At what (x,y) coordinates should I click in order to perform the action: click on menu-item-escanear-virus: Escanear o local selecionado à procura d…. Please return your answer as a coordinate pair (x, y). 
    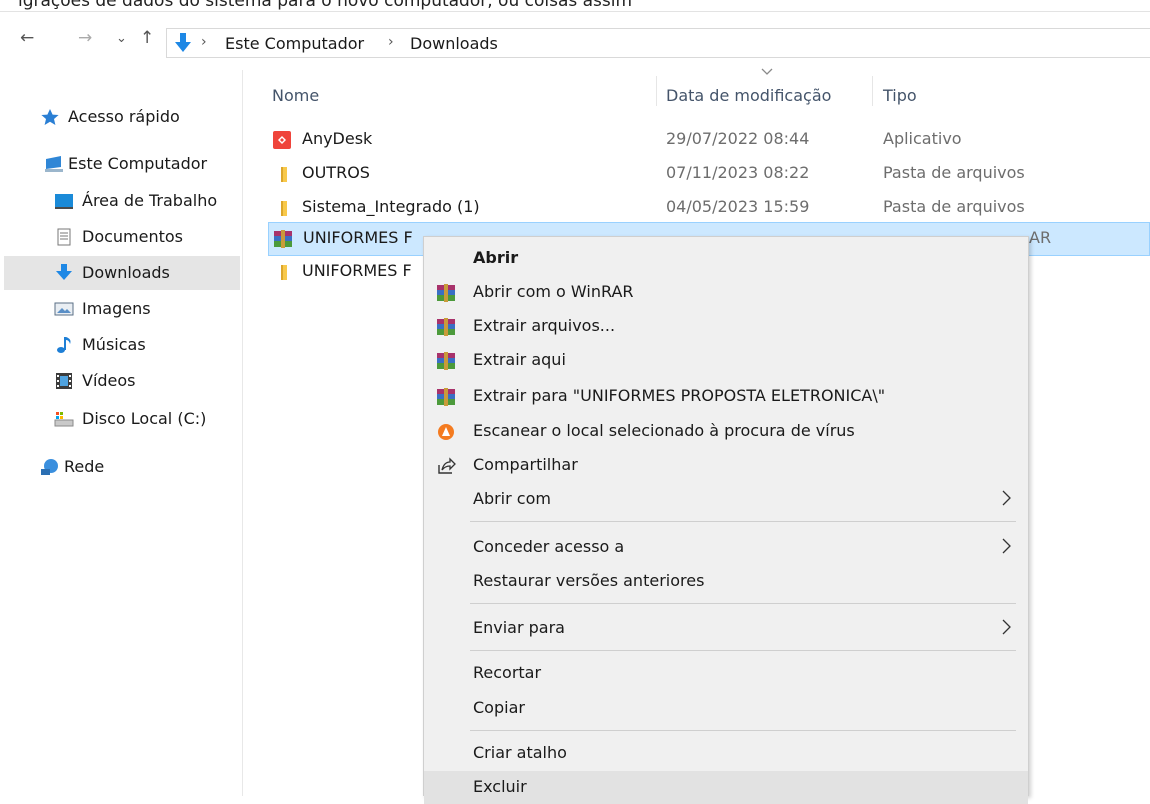
    Looking at the image, I should click on (726, 431).